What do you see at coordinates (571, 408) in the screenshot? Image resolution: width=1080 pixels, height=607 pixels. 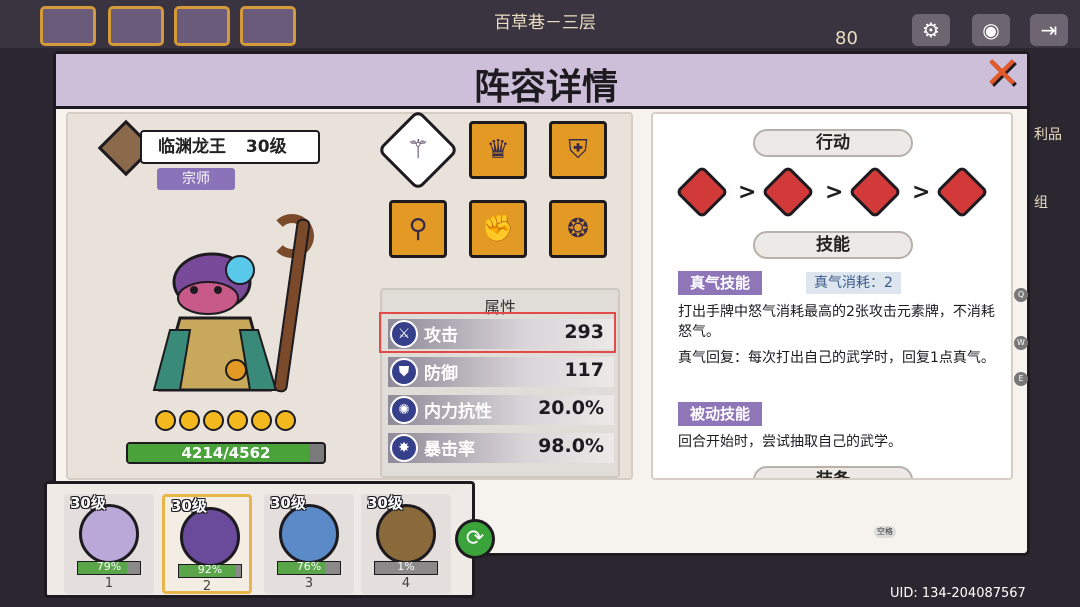 I see `attr-value: 20.0%` at bounding box center [571, 408].